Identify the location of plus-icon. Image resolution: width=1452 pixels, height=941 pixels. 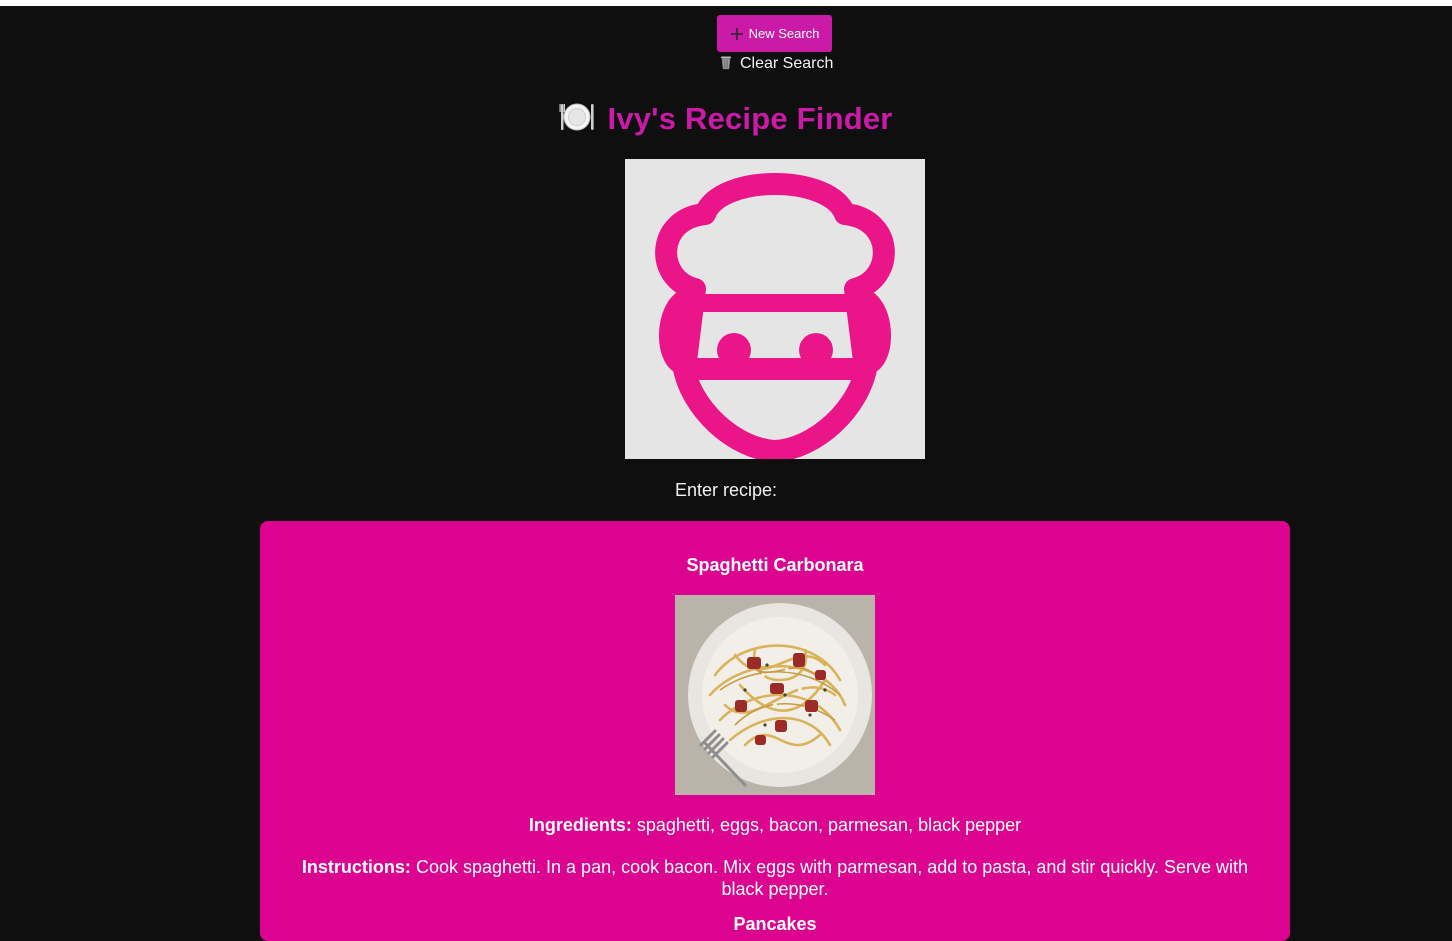
(737, 34).